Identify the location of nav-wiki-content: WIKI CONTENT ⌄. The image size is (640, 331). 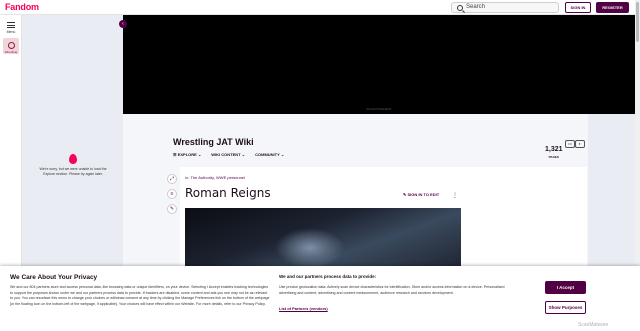
(228, 154).